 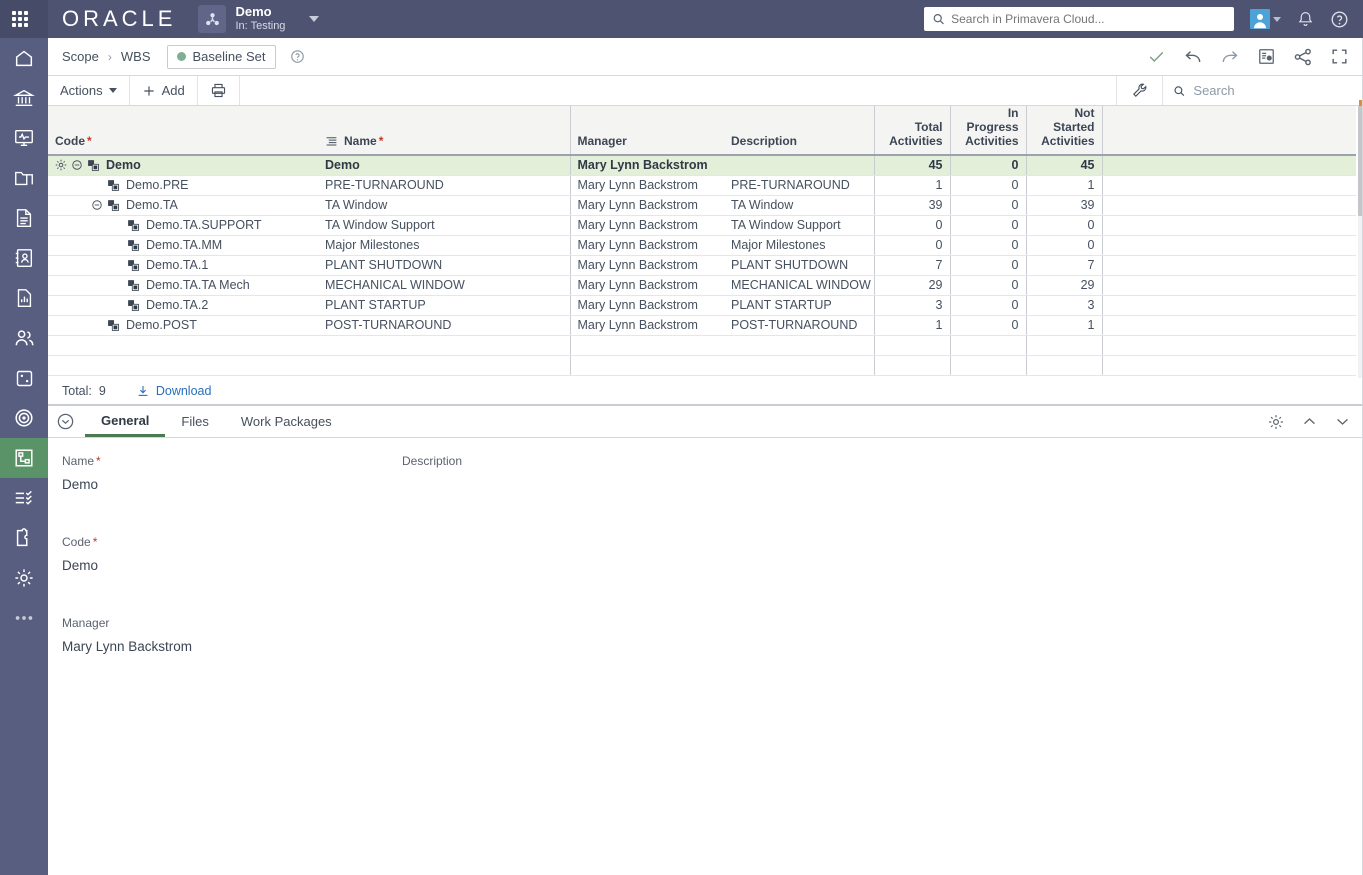 What do you see at coordinates (911, 131) in the screenshot?
I see `col-header-total-activities: Total Activities` at bounding box center [911, 131].